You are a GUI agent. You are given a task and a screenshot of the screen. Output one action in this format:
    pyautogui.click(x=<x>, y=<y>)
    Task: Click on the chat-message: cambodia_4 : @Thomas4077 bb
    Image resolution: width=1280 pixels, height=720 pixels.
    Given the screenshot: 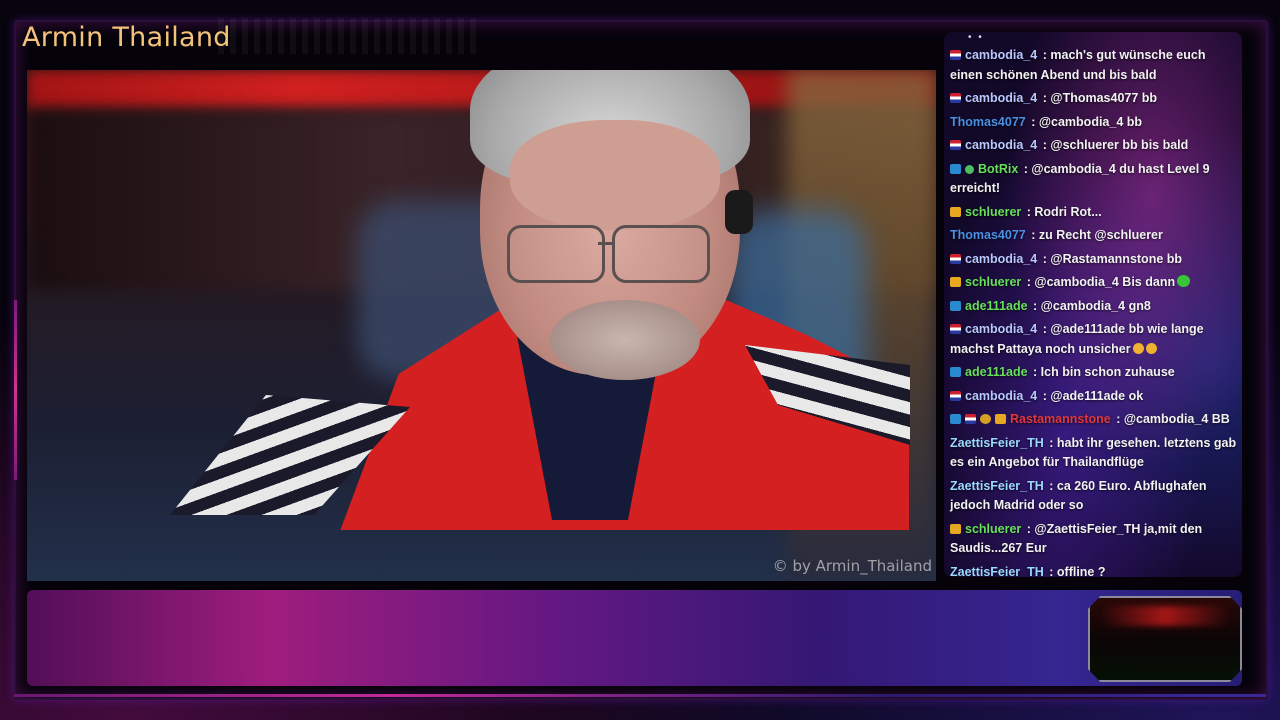 What is the action you would take?
    pyautogui.click(x=1095, y=99)
    